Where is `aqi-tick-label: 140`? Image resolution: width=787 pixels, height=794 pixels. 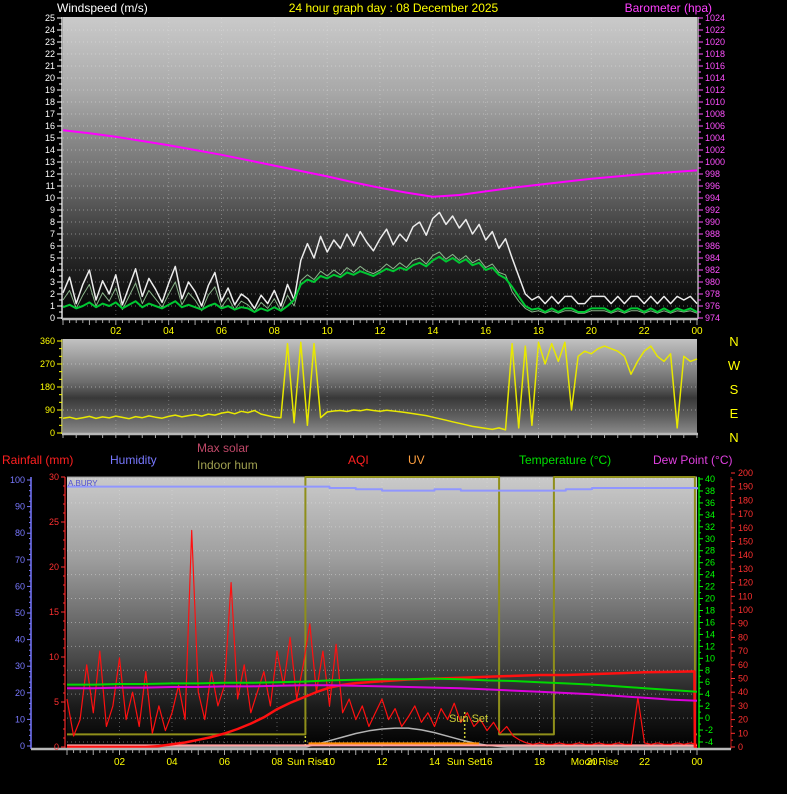
aqi-tick-label: 140 is located at coordinates (745, 555).